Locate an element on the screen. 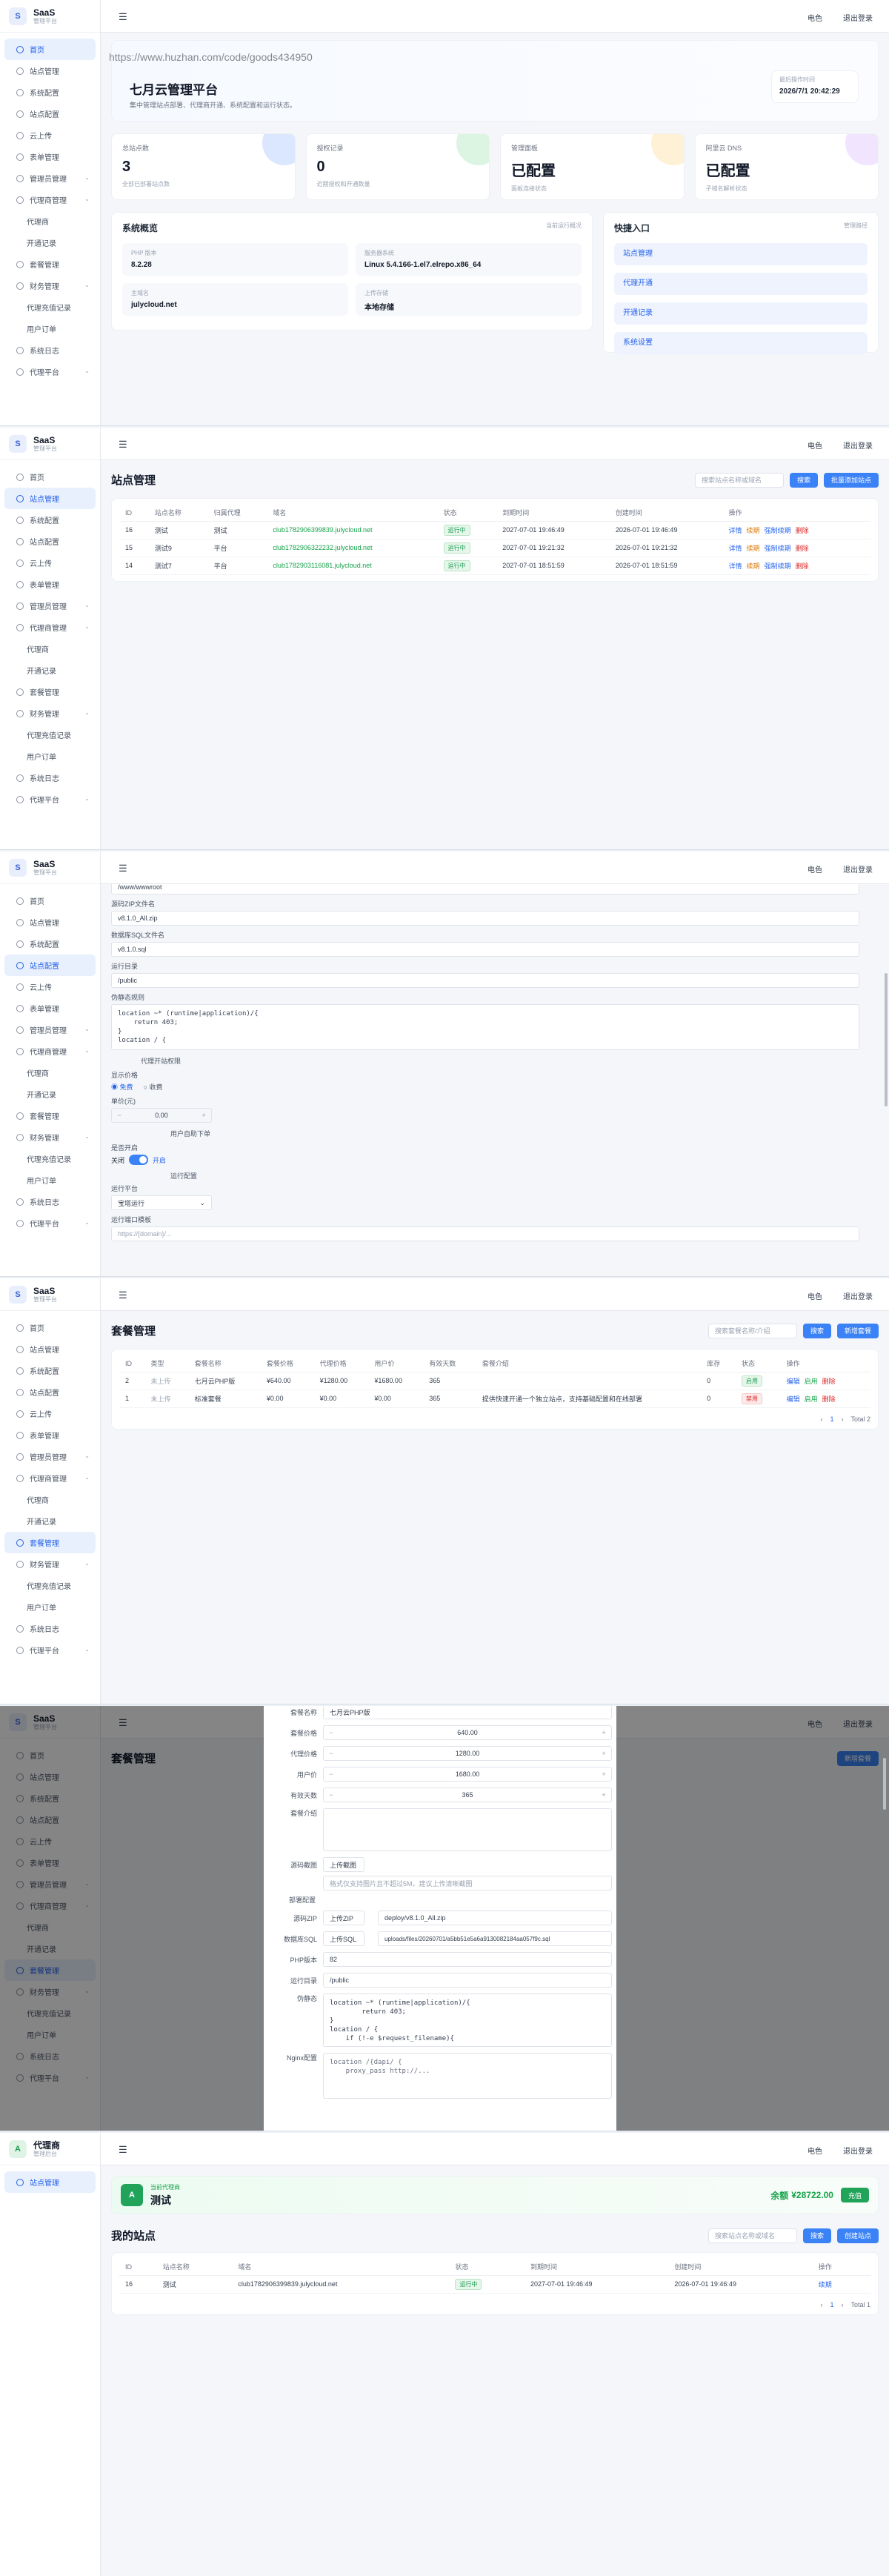 The width and height of the screenshot is (889, 2576). number-stepper: − 365 + is located at coordinates (467, 1795).